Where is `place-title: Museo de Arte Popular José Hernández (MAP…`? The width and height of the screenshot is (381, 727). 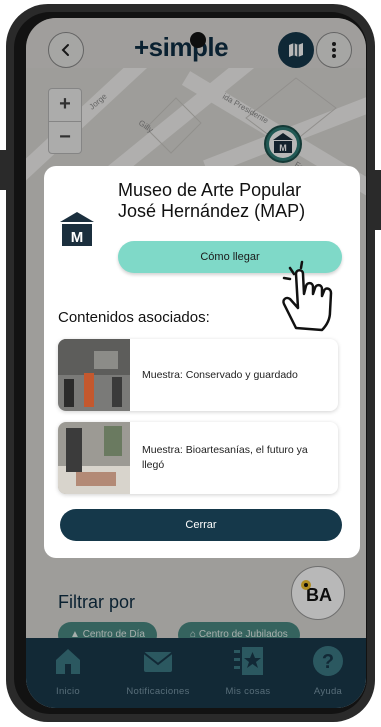
place-title: Museo de Arte Popular José Hernández (MAP… is located at coordinates (212, 200).